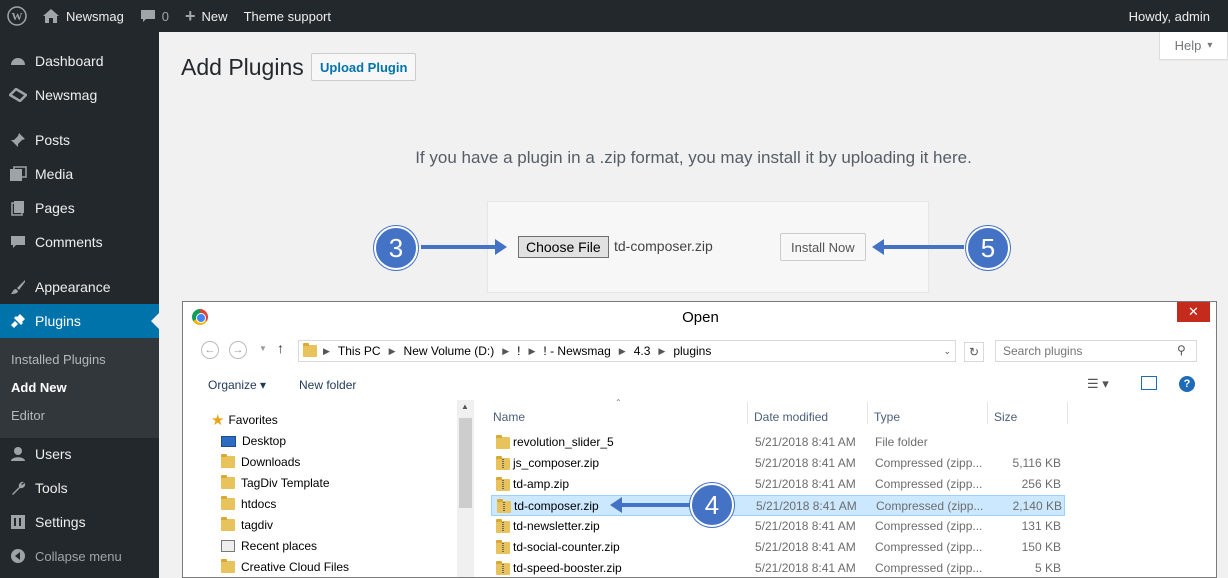 The width and height of the screenshot is (1228, 578). I want to click on new-content-link: + New, so click(206, 16).